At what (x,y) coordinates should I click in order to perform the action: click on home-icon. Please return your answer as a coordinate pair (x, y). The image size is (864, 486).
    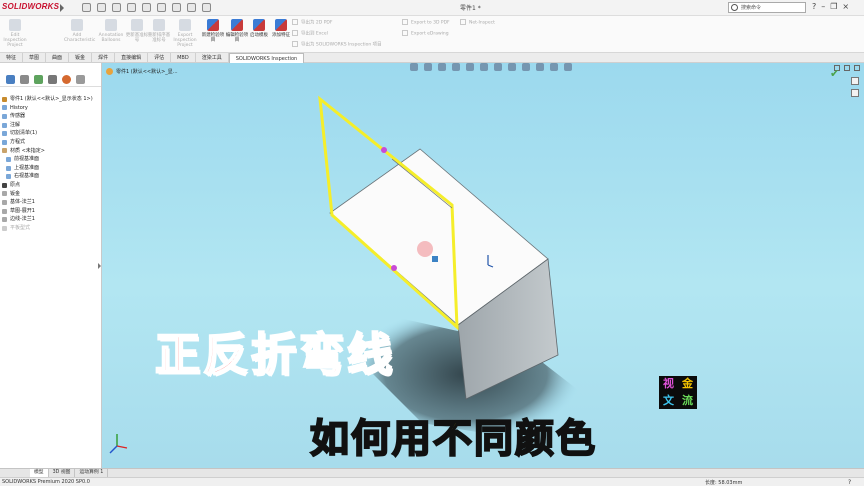
    Looking at the image, I should click on (86, 7).